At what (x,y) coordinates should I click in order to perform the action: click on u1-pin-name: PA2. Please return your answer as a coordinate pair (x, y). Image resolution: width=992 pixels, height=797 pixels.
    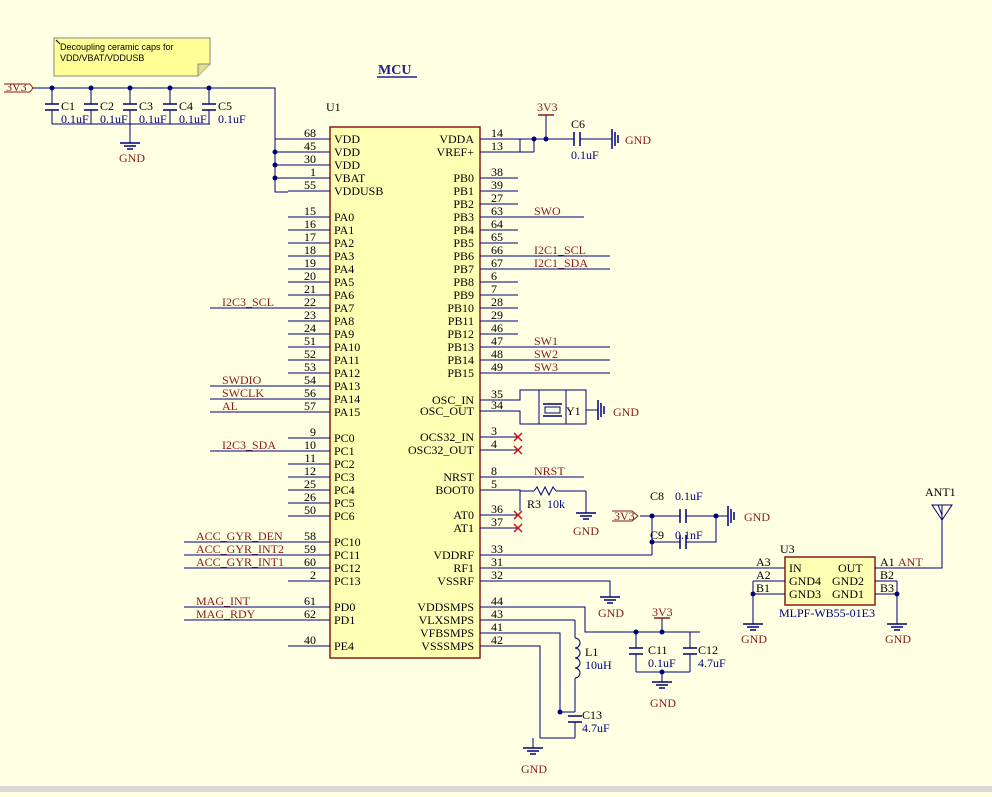
    Looking at the image, I should click on (344, 243).